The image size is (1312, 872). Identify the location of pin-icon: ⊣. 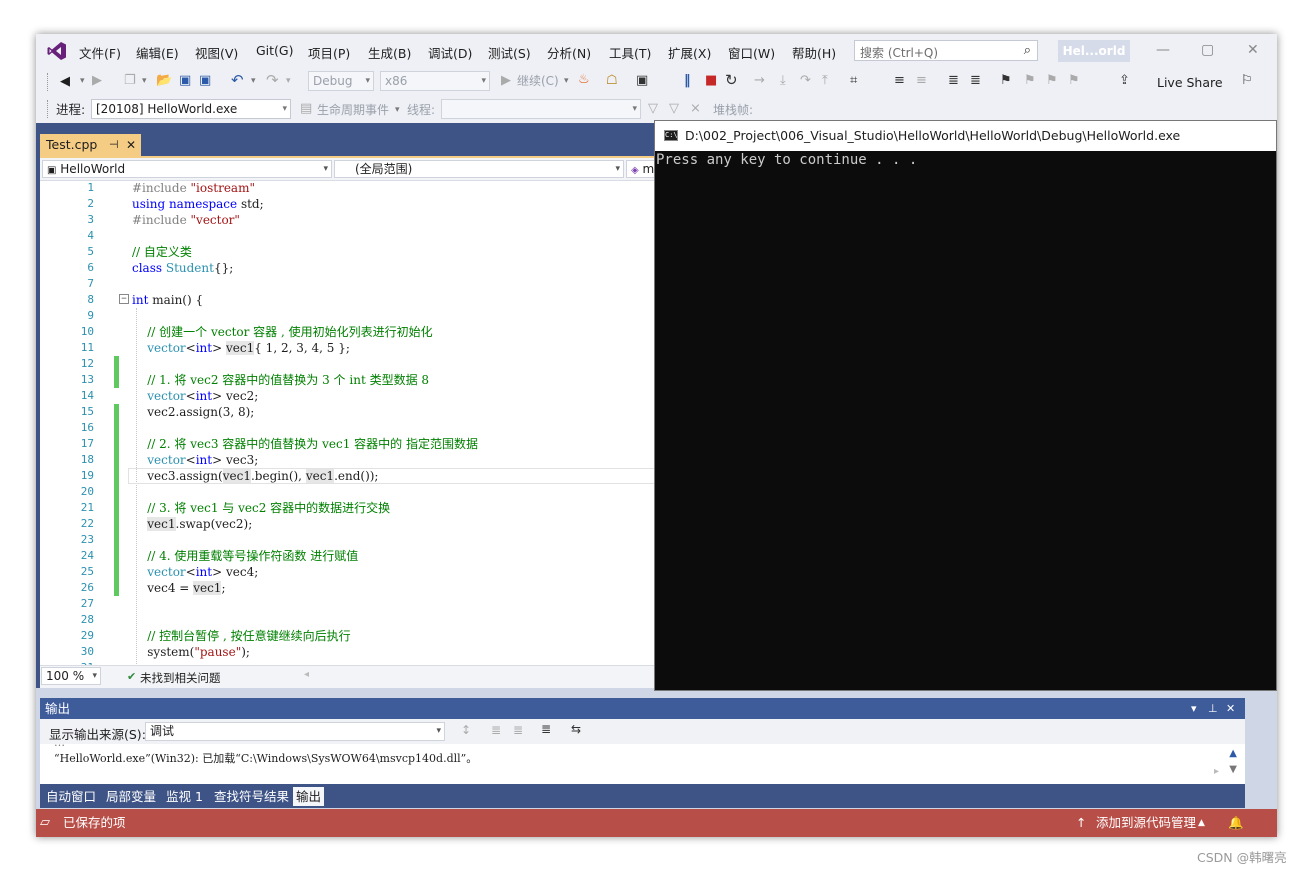
(114, 145).